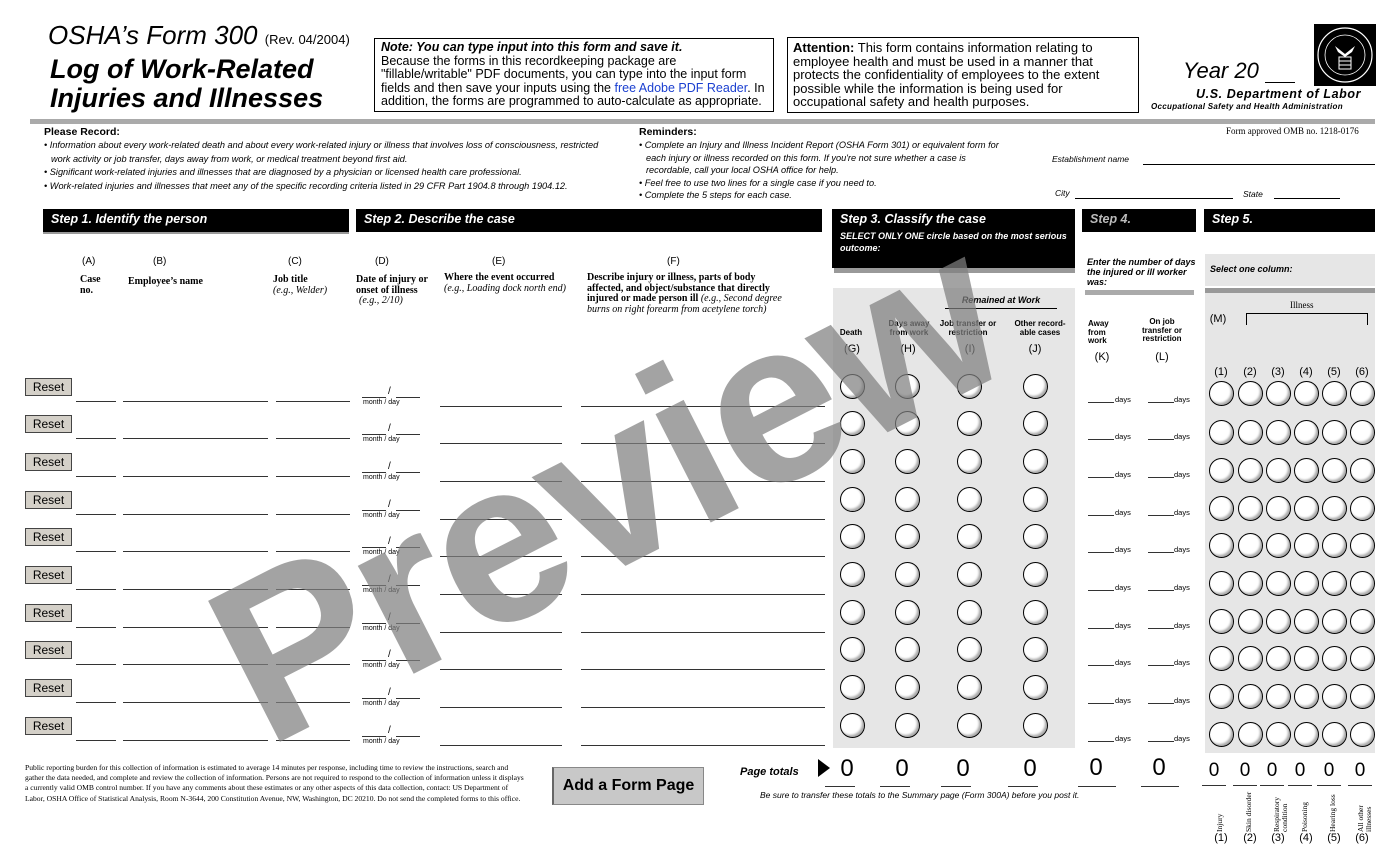  I want to click on add-form-page-button: Add a Form Page, so click(628, 786).